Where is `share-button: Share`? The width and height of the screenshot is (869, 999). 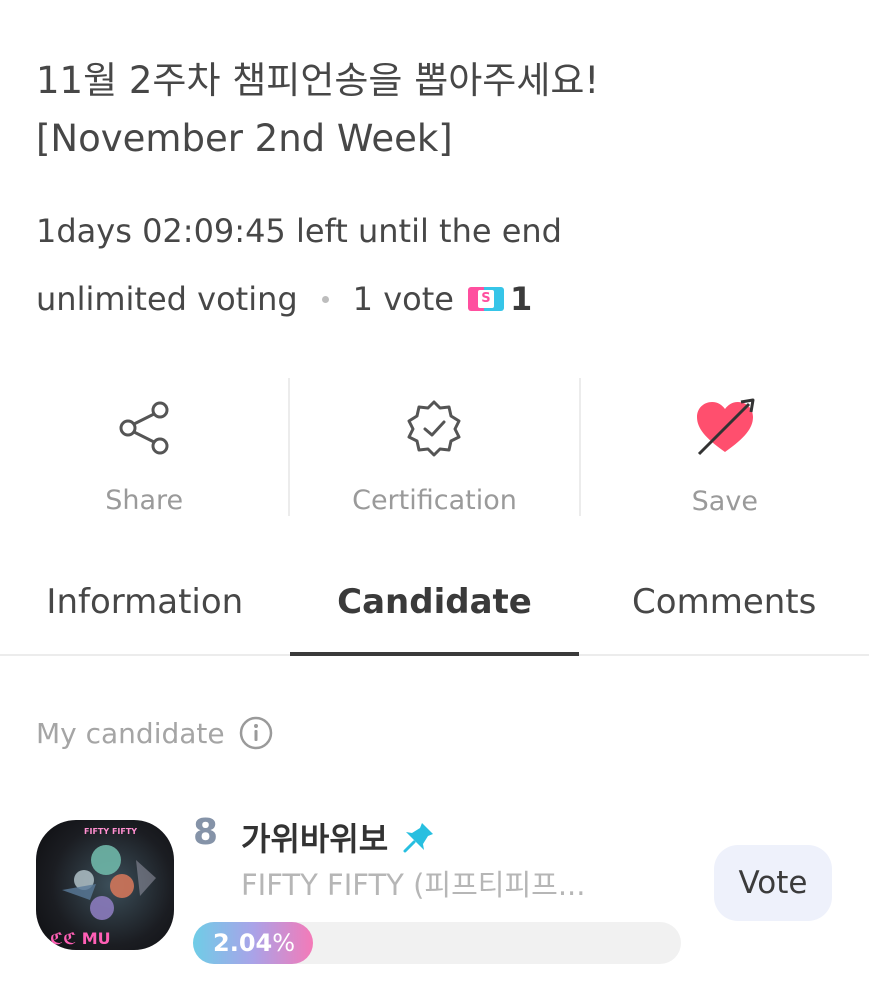 share-button: Share is located at coordinates (144, 447).